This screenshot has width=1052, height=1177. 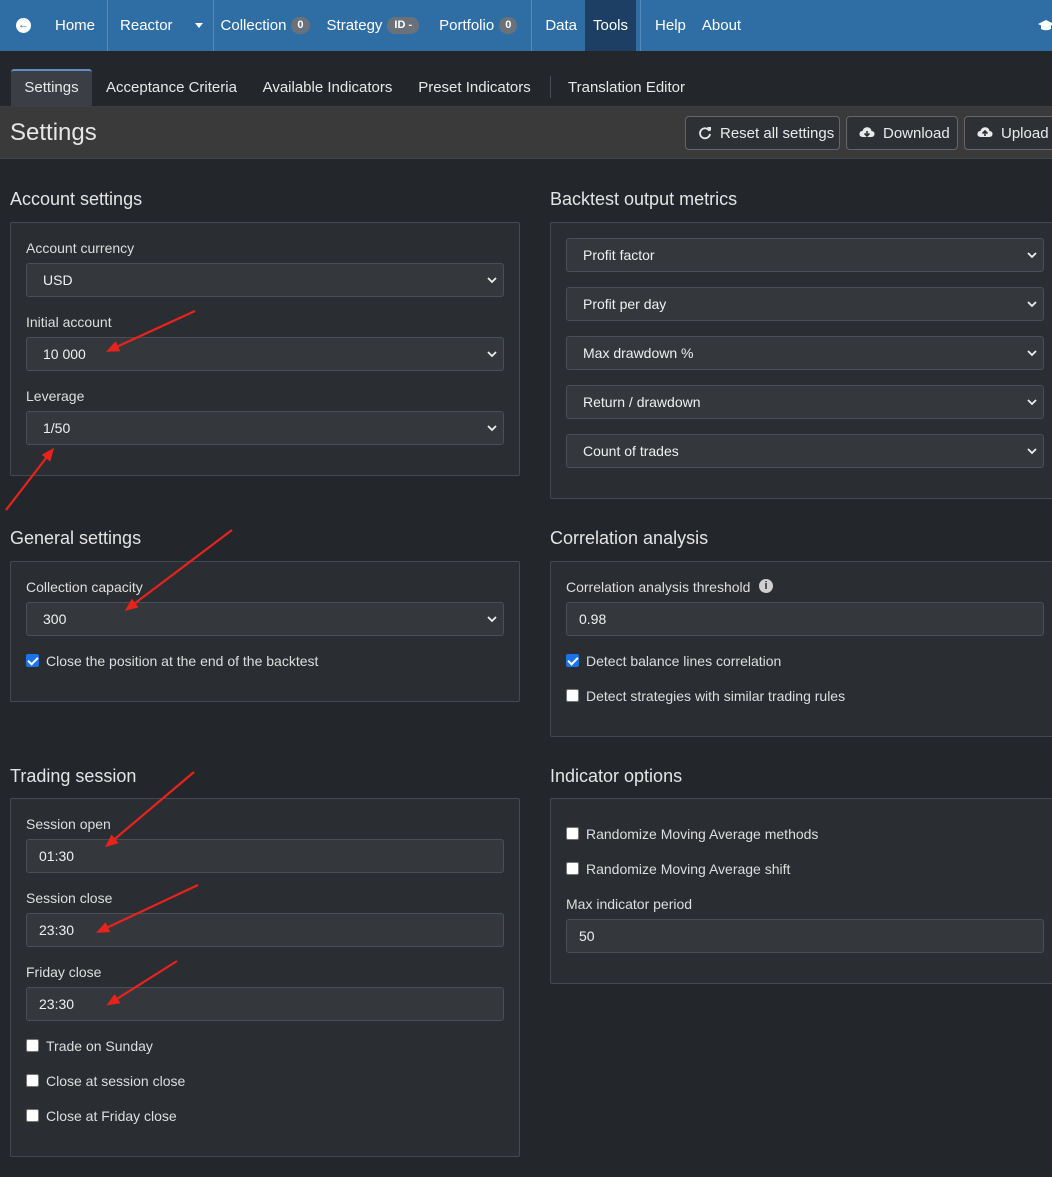 What do you see at coordinates (265, 354) in the screenshot?
I see `initial-account-select: 10 000` at bounding box center [265, 354].